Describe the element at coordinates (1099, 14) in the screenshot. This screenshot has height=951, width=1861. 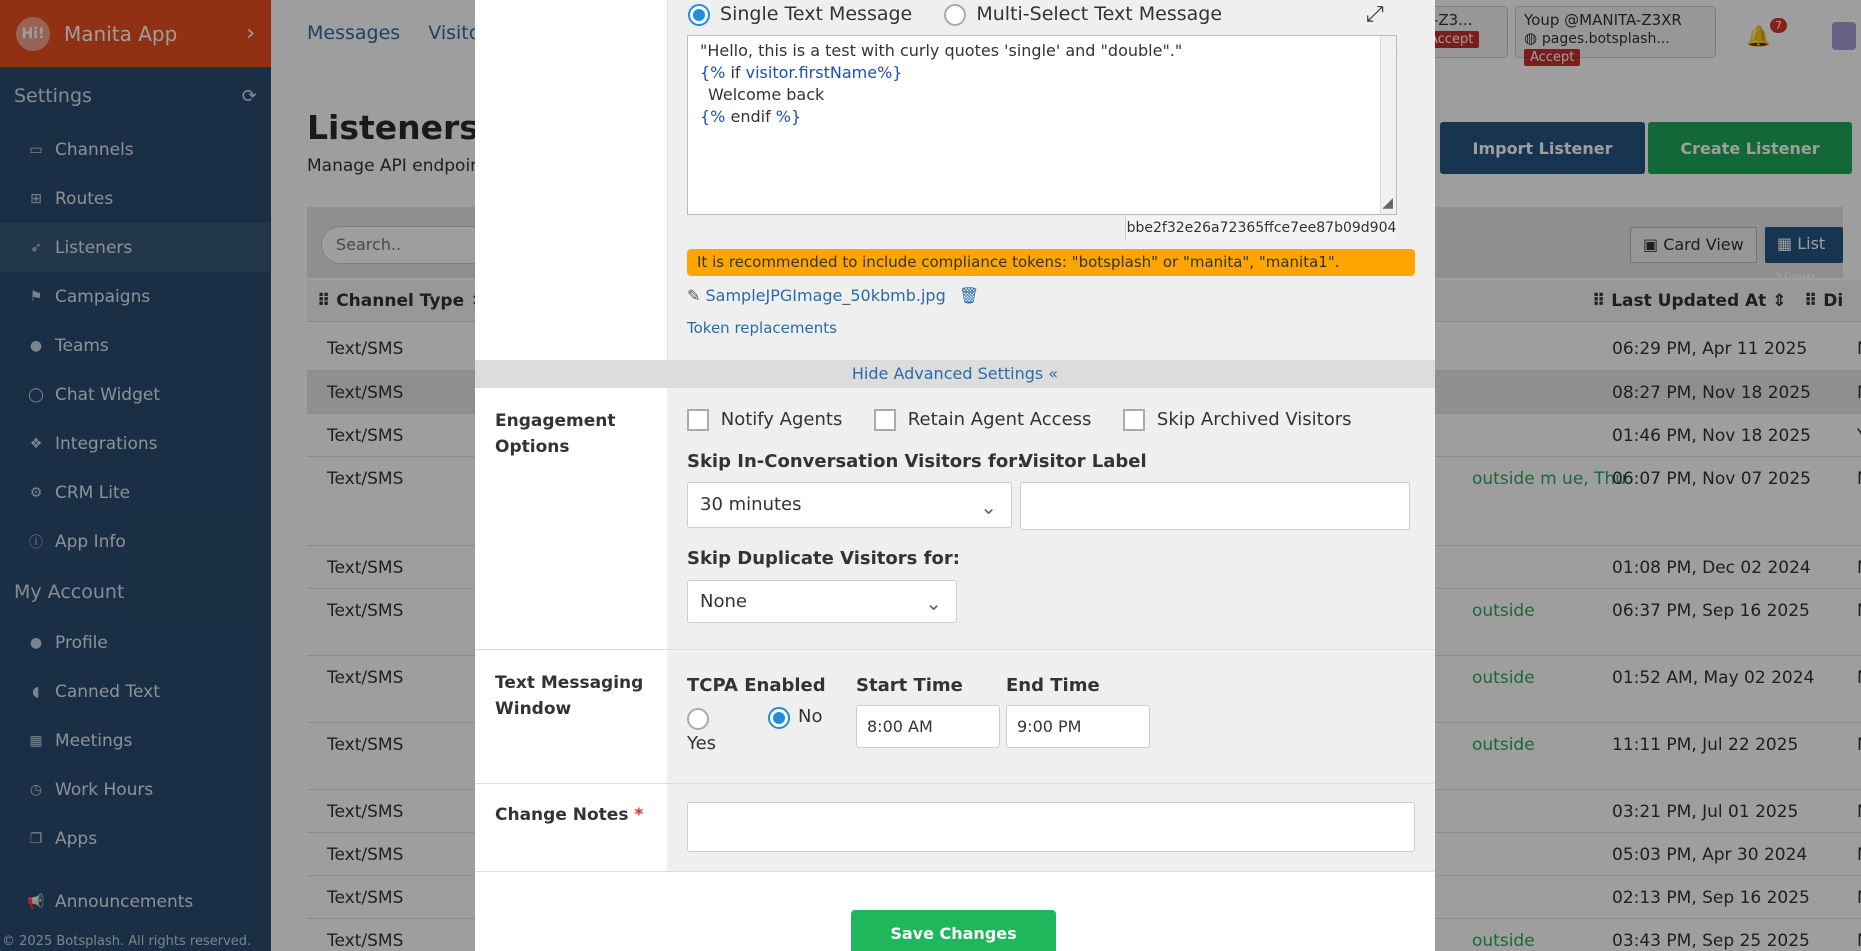
I see `multi-select-label: Multi-Select Text Message` at that location.